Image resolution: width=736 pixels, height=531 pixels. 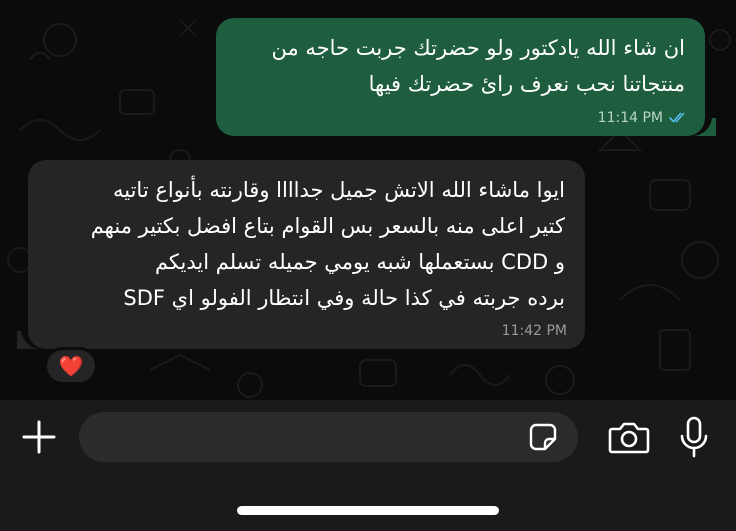 I want to click on camera-button, so click(x=629, y=438).